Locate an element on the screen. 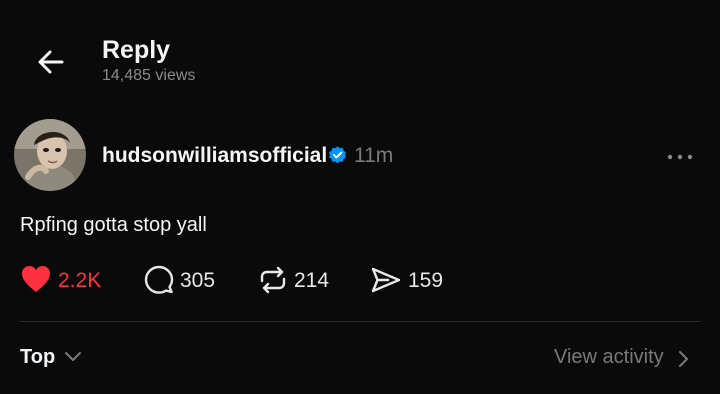 This screenshot has height=394, width=720. avatar-image is located at coordinates (50, 155).